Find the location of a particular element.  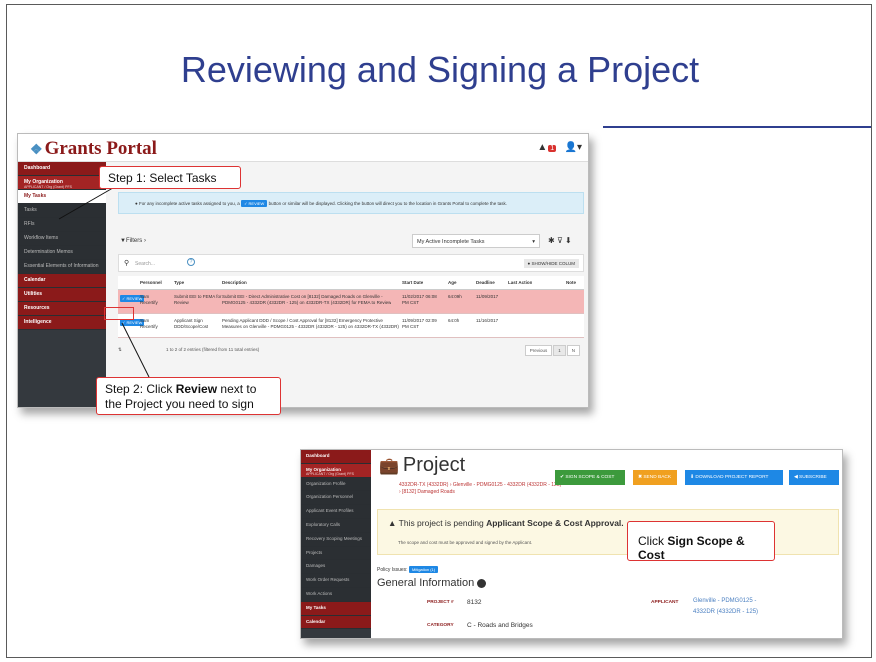

sidebar-item: My Tasks is located at coordinates (62, 197).